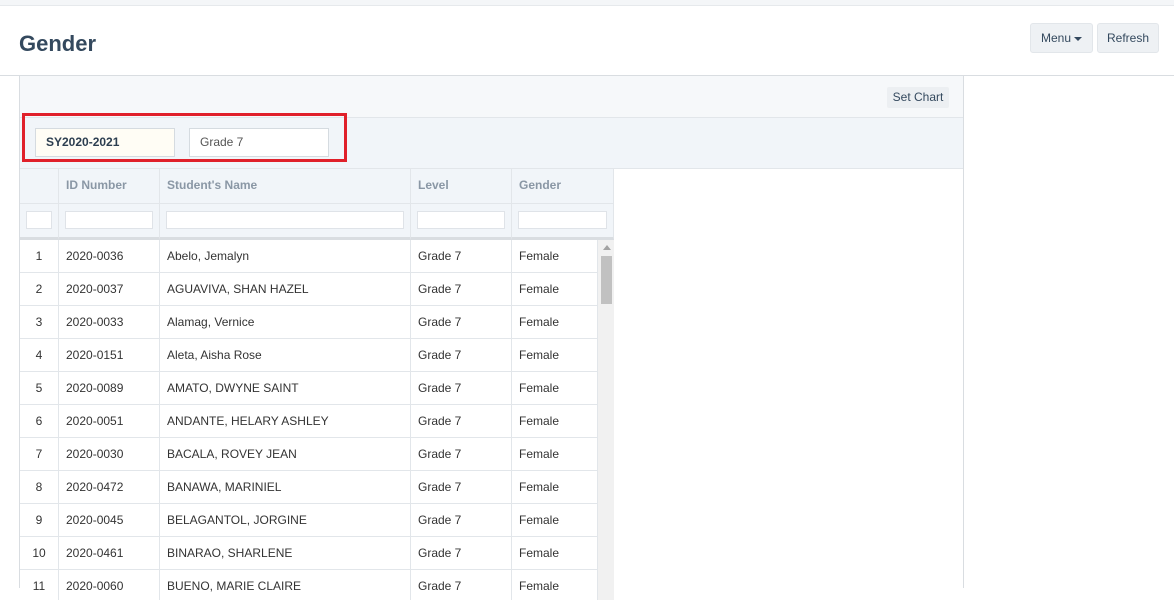  Describe the element at coordinates (285, 186) in the screenshot. I see `column-header-students-name: Student's Name` at that location.